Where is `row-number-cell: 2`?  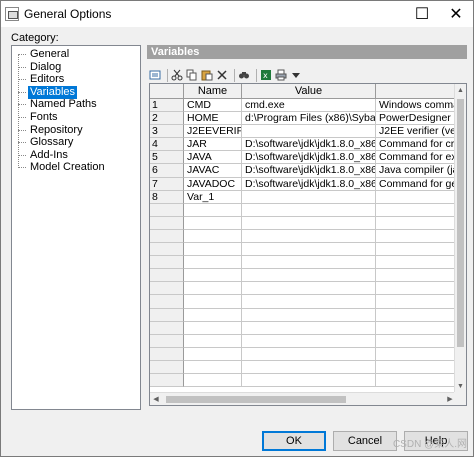 row-number-cell: 2 is located at coordinates (167, 119).